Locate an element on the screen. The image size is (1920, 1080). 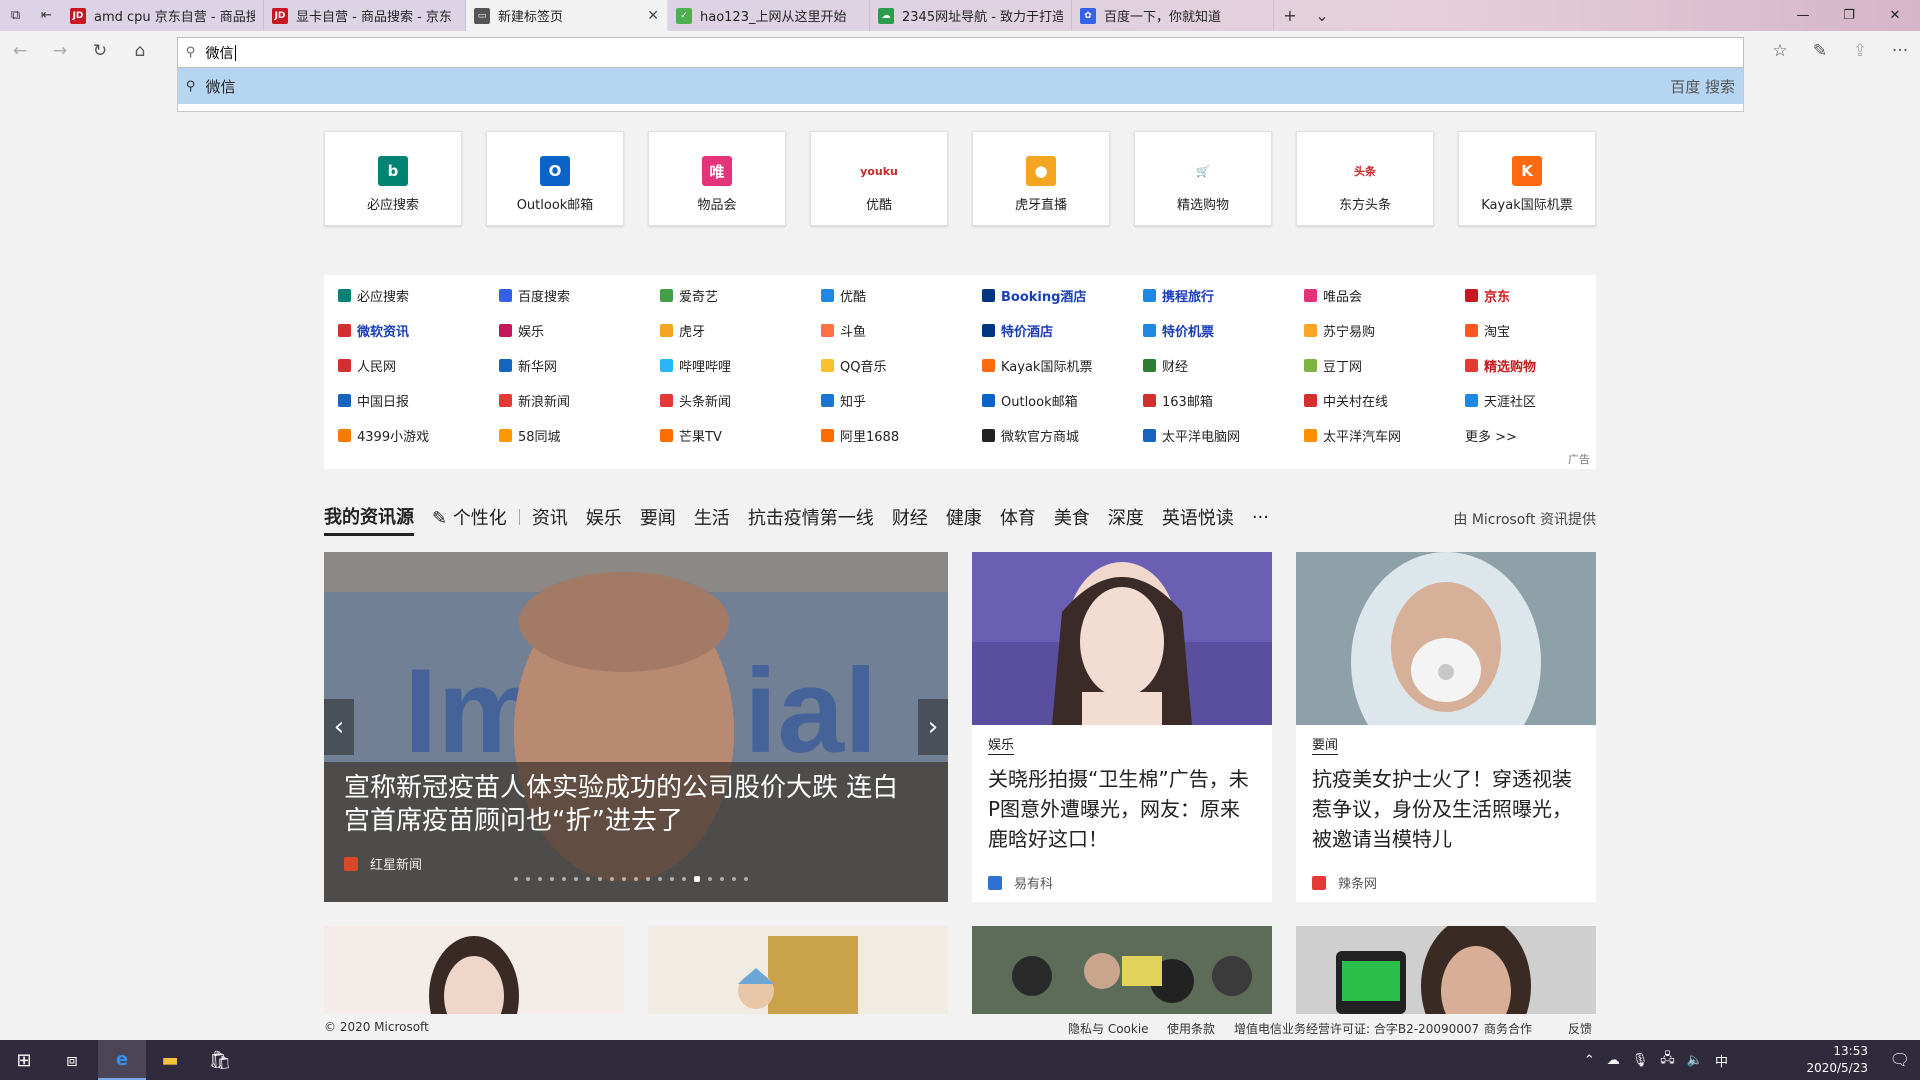
refresh-icon: ↻ is located at coordinates (100, 51).